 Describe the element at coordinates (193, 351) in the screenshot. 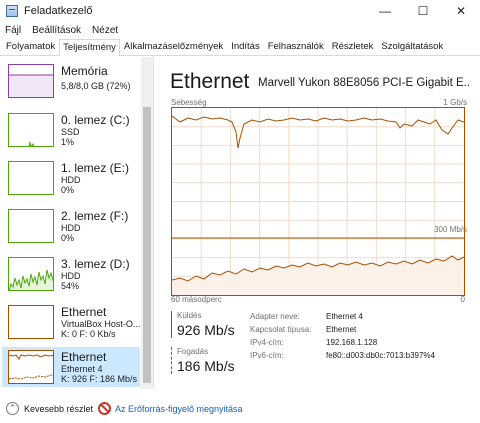

I see `receive-label: Fogadás` at that location.